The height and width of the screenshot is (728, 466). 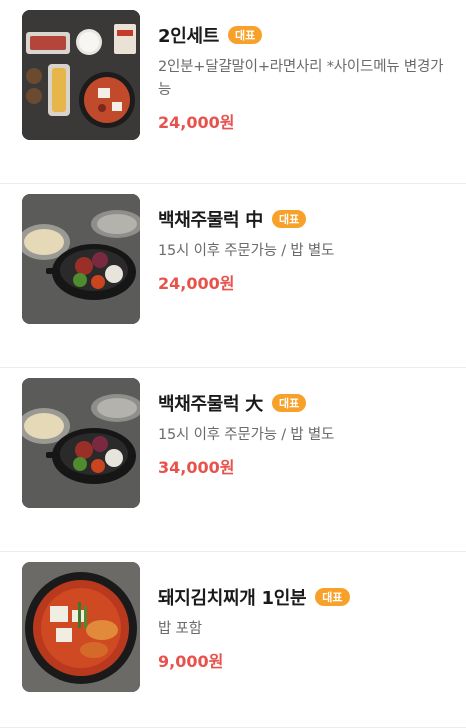 I want to click on menu-item-title-row: 백채주물럭 中 대표, so click(x=305, y=219).